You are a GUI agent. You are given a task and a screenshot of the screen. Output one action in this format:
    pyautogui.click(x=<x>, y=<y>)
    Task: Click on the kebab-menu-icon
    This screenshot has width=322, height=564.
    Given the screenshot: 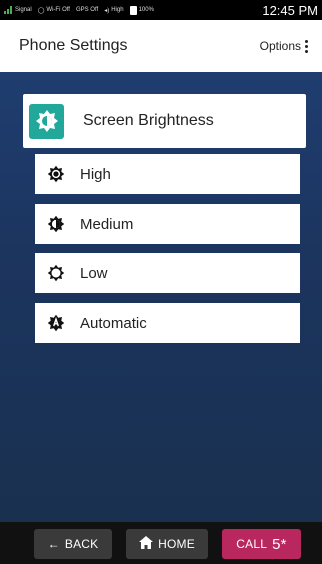 What is the action you would take?
    pyautogui.click(x=306, y=46)
    